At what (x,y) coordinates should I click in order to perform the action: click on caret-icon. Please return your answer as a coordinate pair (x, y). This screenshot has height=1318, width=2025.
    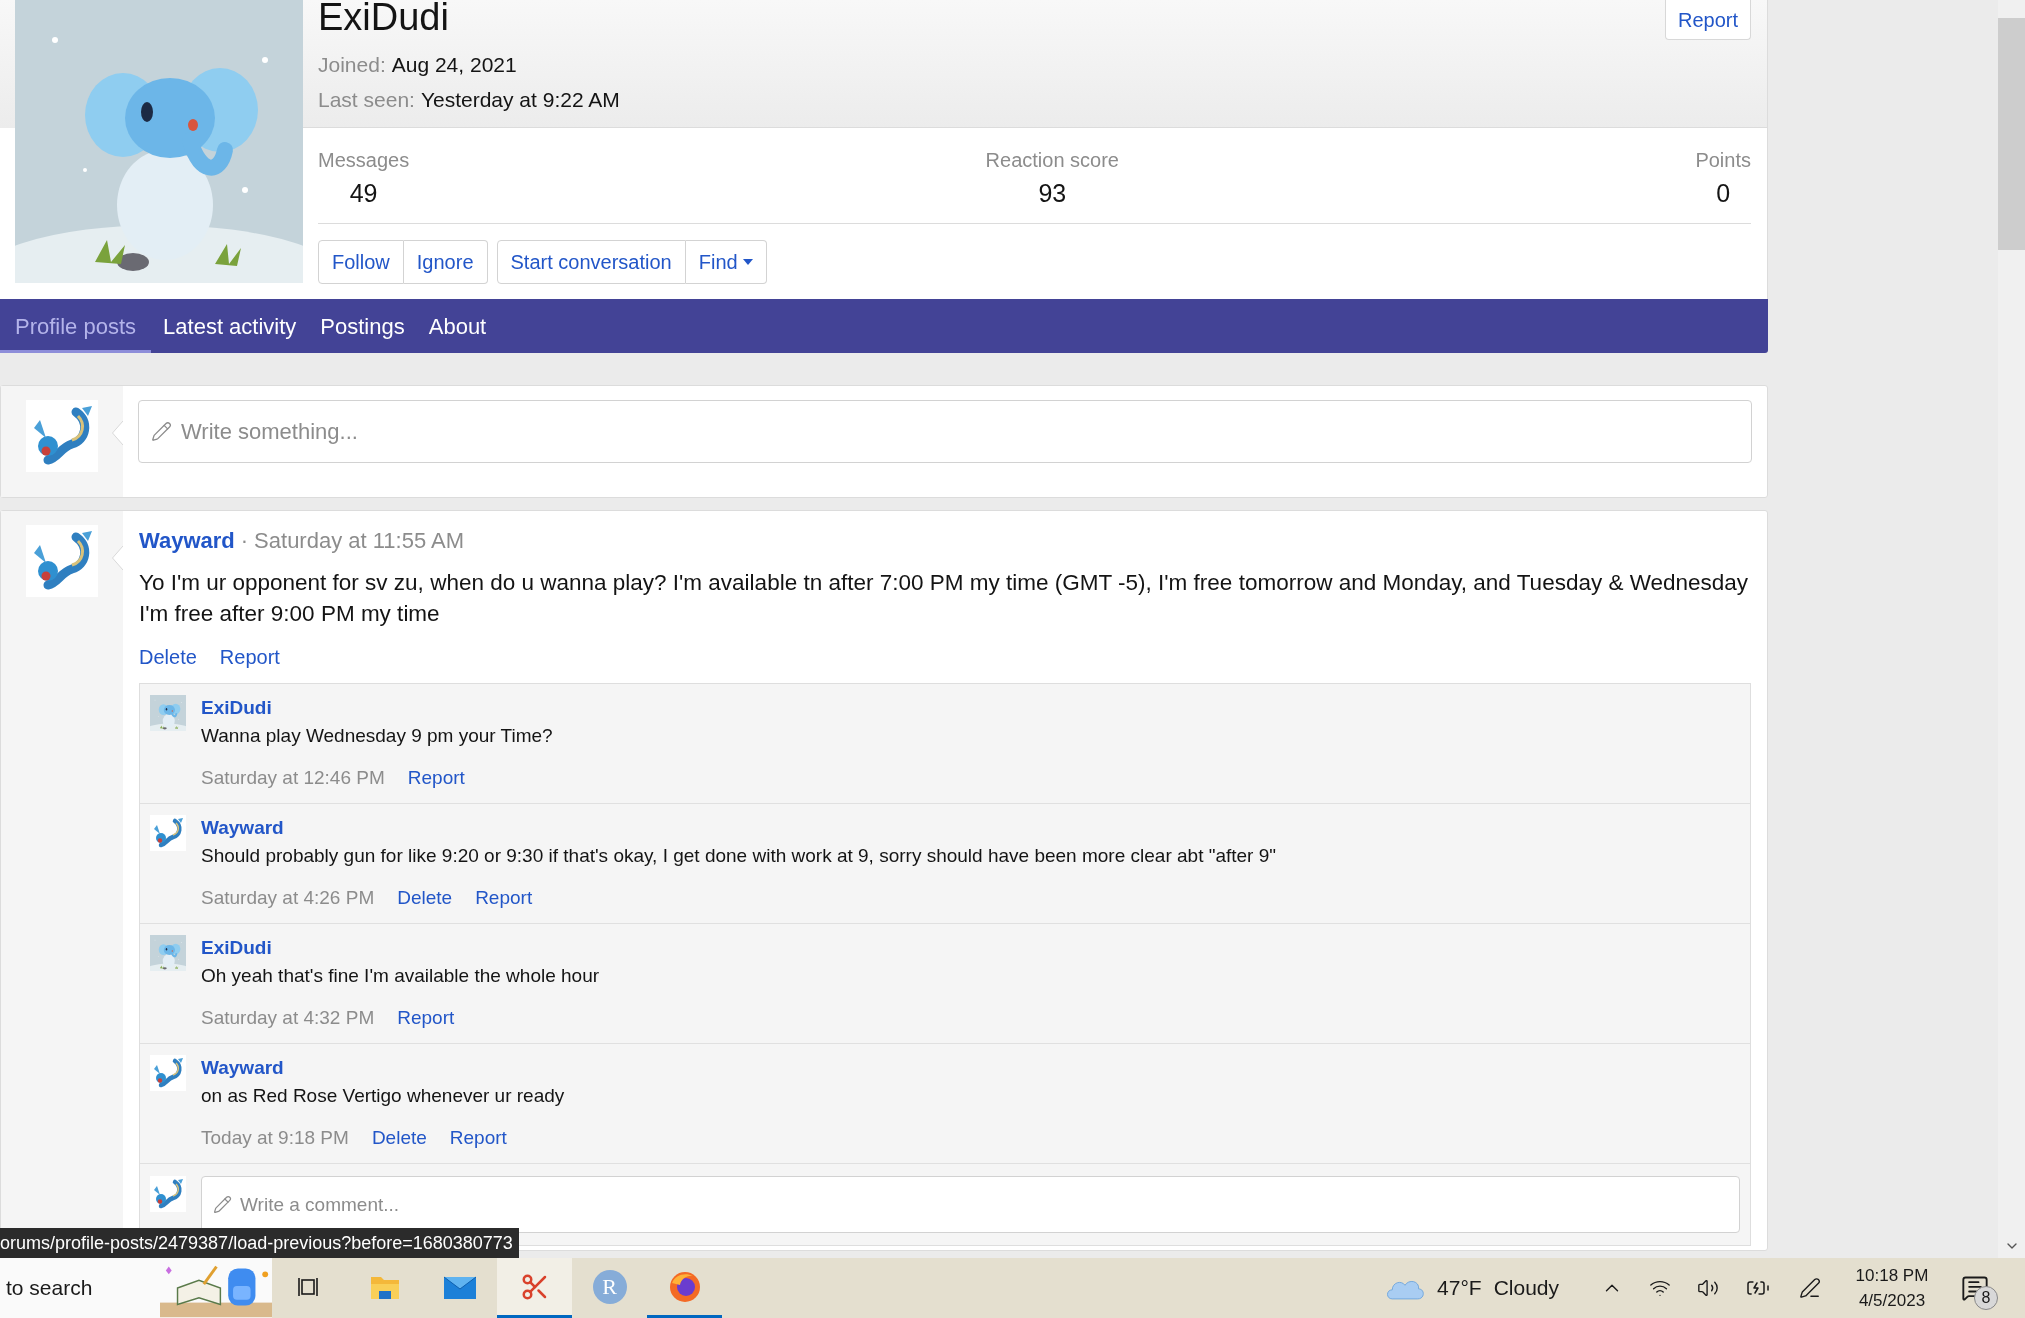
    Looking at the image, I should click on (747, 262).